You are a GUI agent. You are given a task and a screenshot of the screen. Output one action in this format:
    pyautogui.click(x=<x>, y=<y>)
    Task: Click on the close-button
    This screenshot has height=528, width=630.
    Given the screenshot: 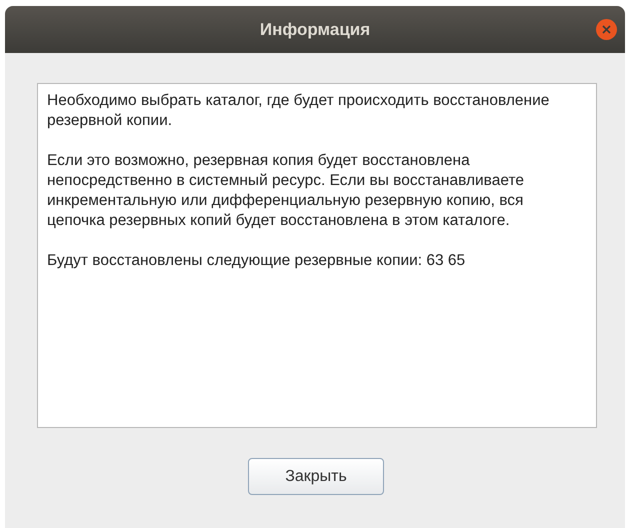 What is the action you would take?
    pyautogui.click(x=606, y=29)
    